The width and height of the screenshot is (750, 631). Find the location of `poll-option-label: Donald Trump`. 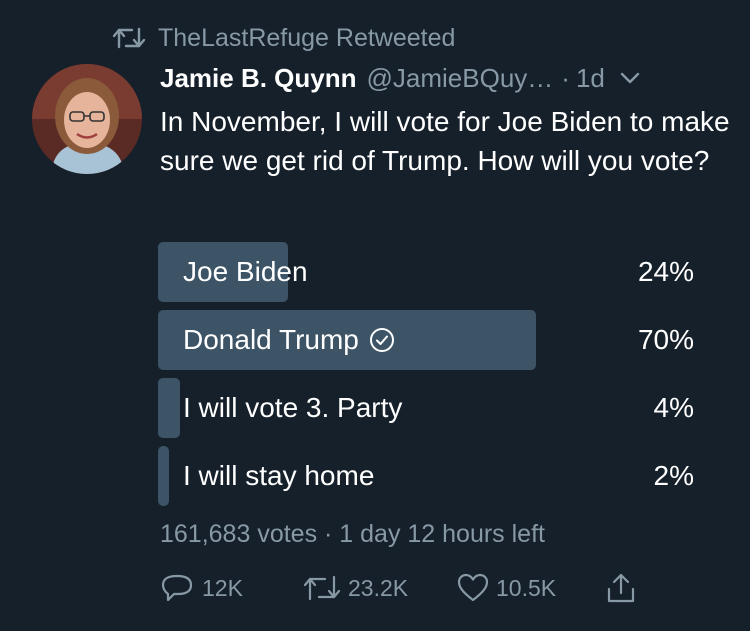

poll-option-label: Donald Trump is located at coordinates (289, 340).